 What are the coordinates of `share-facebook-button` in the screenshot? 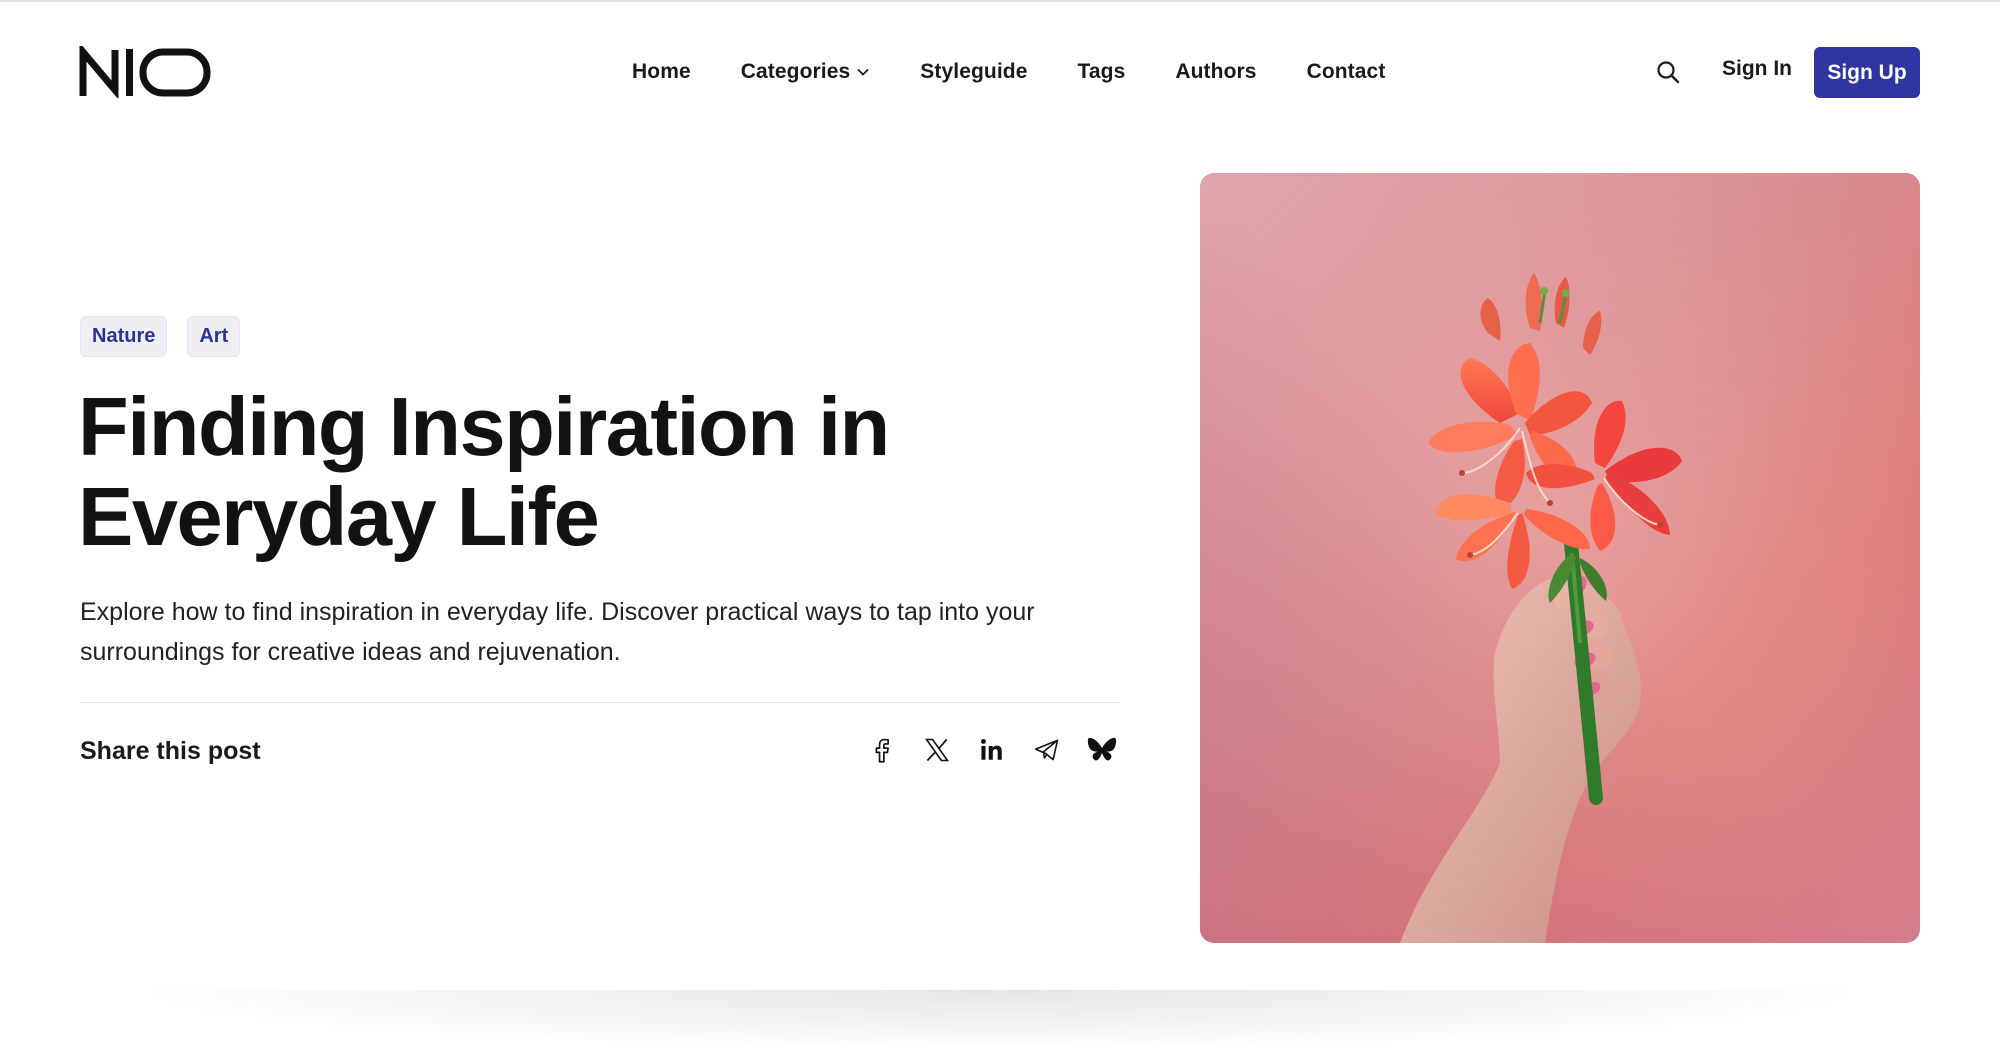 It's located at (882, 750).